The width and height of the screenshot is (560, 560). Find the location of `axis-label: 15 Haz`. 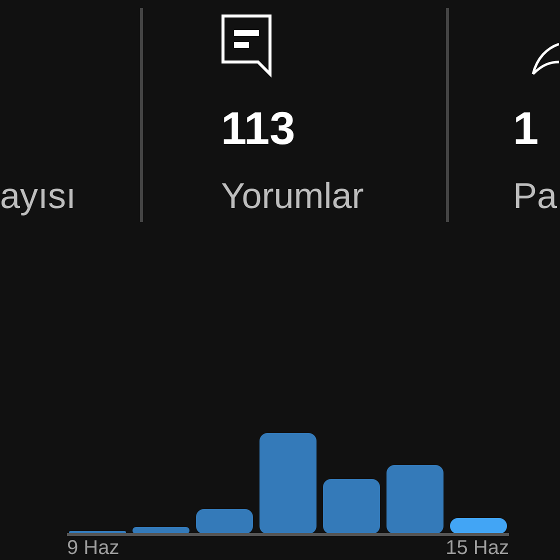

axis-label: 15 Haz is located at coordinates (477, 548).